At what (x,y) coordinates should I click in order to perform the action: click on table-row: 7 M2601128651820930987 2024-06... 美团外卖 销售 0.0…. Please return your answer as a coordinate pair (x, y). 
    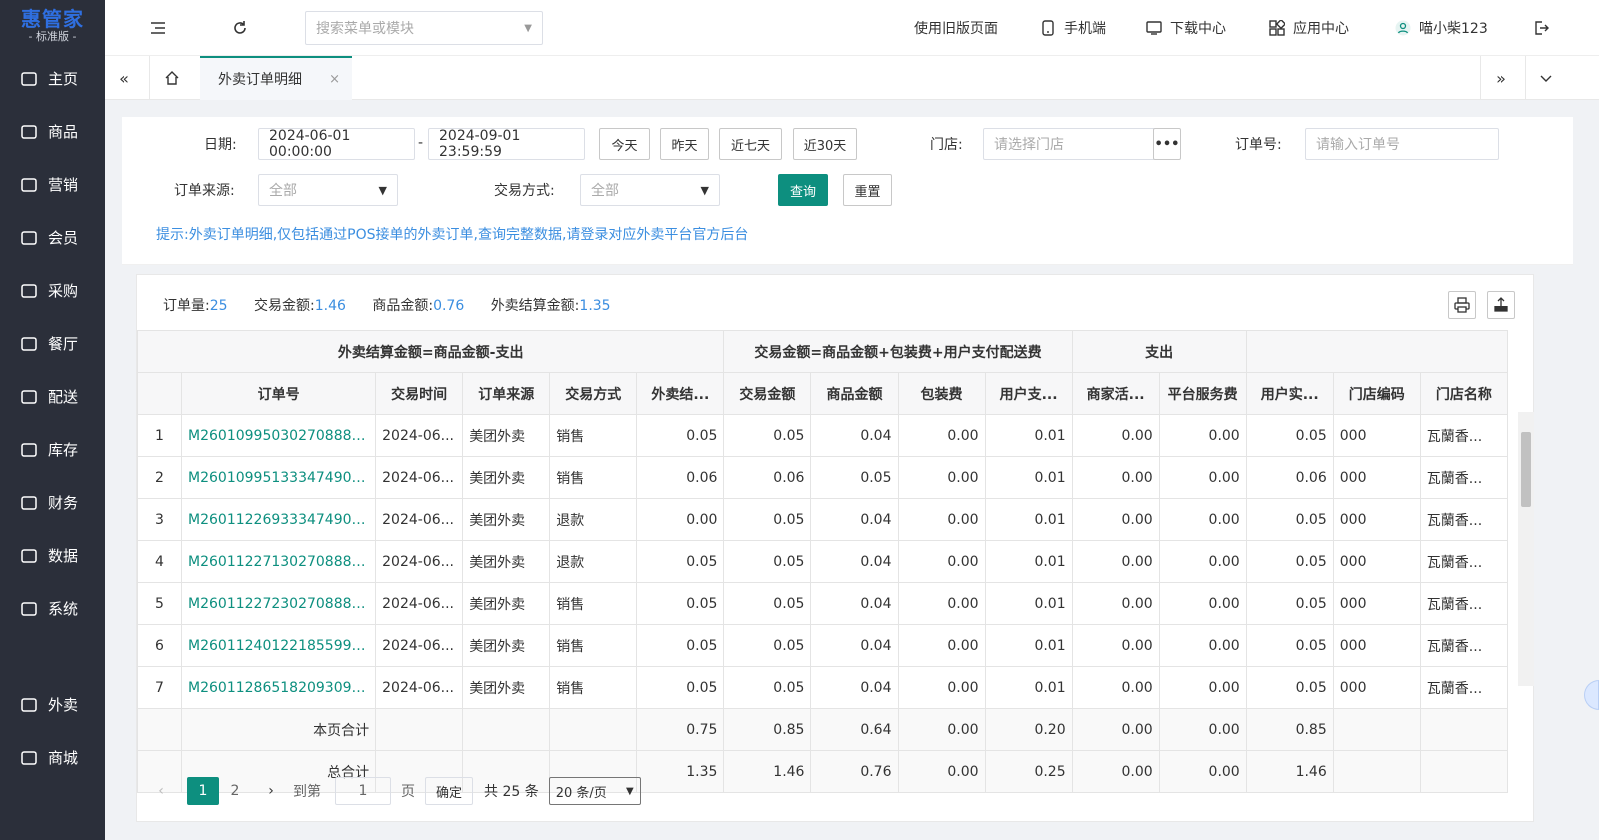
    Looking at the image, I should click on (822, 687).